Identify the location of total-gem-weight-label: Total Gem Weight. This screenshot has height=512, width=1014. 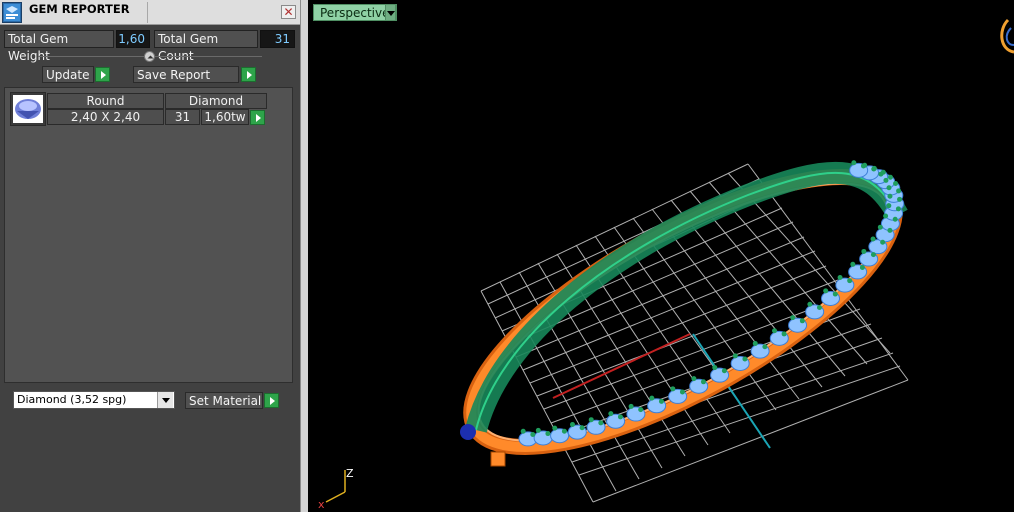
(59, 46).